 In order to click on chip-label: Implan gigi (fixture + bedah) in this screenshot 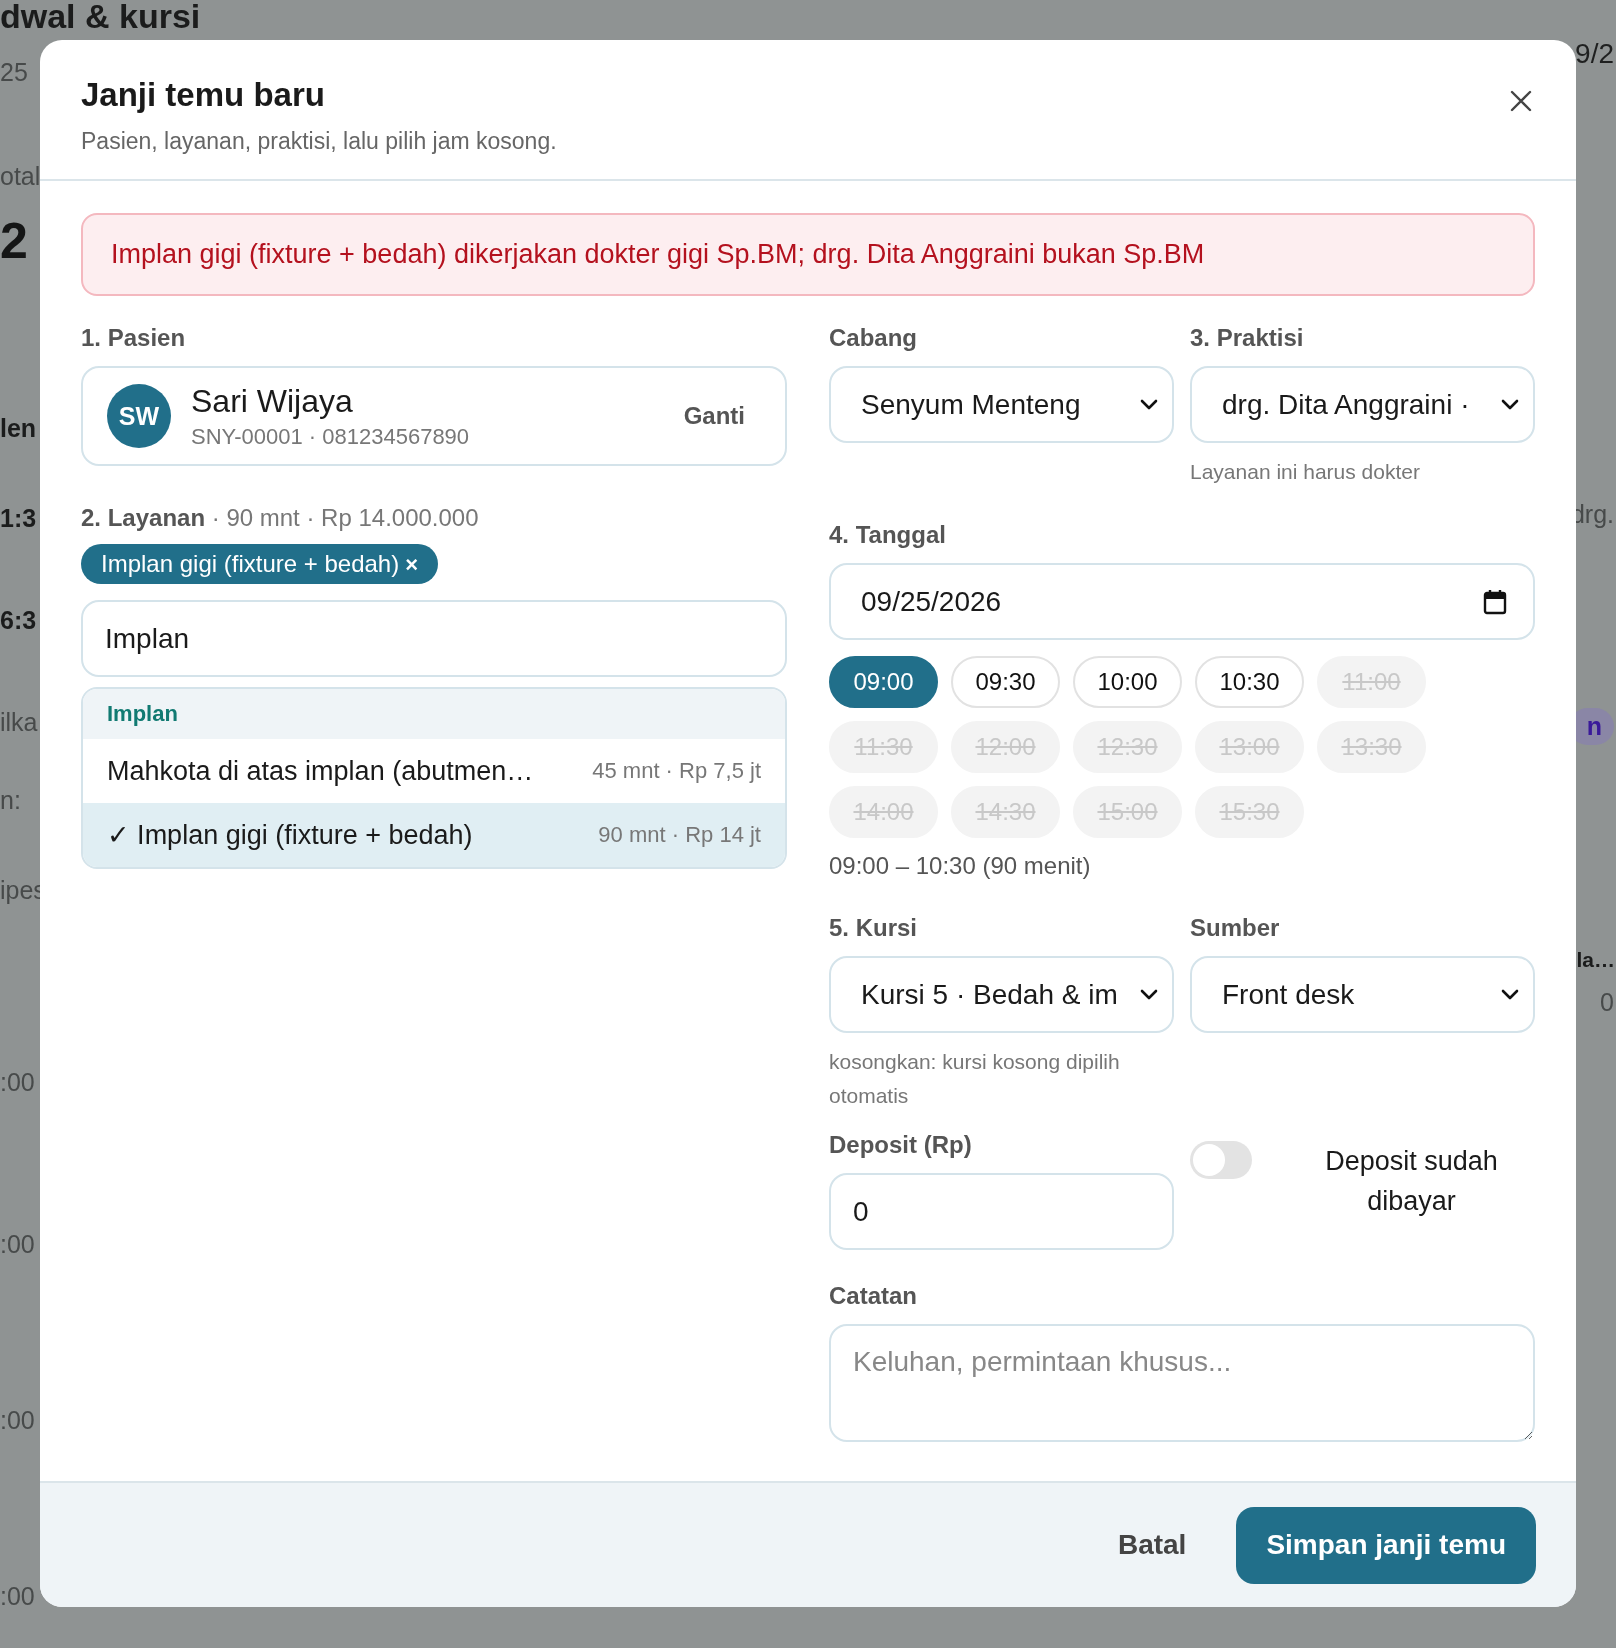, I will do `click(250, 564)`.